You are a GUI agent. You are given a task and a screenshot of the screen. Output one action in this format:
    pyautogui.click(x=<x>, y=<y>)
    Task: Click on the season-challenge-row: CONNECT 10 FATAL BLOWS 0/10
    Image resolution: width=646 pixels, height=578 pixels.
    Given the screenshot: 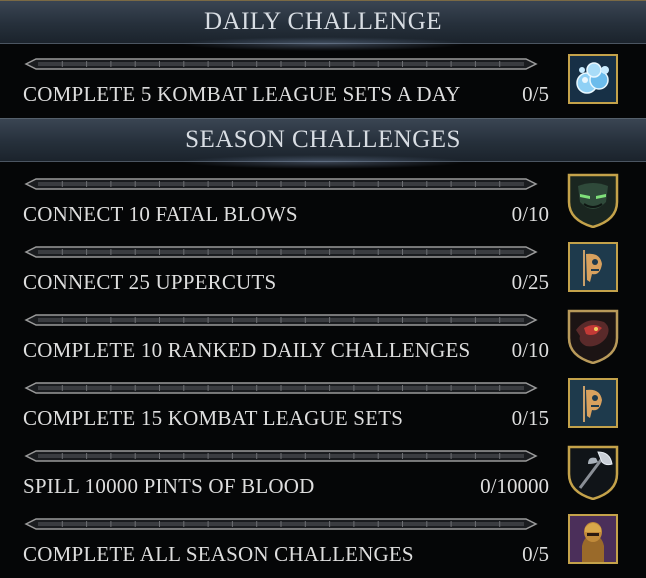 What is the action you would take?
    pyautogui.click(x=323, y=204)
    